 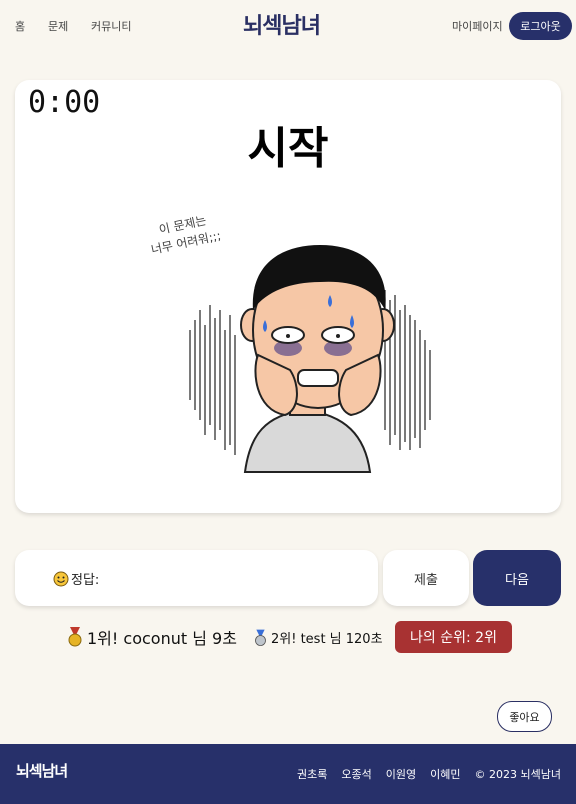 What do you see at coordinates (85, 580) in the screenshot?
I see `answer-label-text: 정답:` at bounding box center [85, 580].